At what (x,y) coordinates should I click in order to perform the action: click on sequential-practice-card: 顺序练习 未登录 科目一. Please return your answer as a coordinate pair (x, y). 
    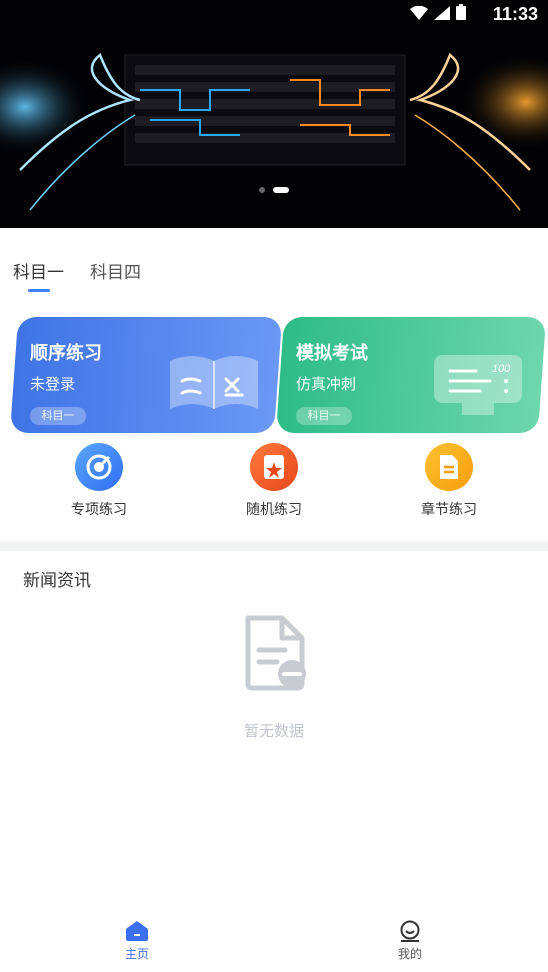
    Looking at the image, I should click on (146, 375).